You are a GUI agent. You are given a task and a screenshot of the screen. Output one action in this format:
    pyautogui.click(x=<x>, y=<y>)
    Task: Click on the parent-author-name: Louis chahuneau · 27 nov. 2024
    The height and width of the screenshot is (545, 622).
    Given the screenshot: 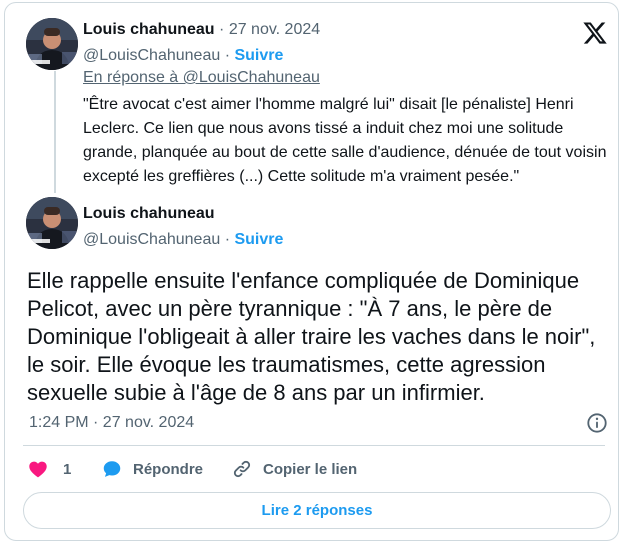 What is the action you would take?
    pyautogui.click(x=201, y=30)
    